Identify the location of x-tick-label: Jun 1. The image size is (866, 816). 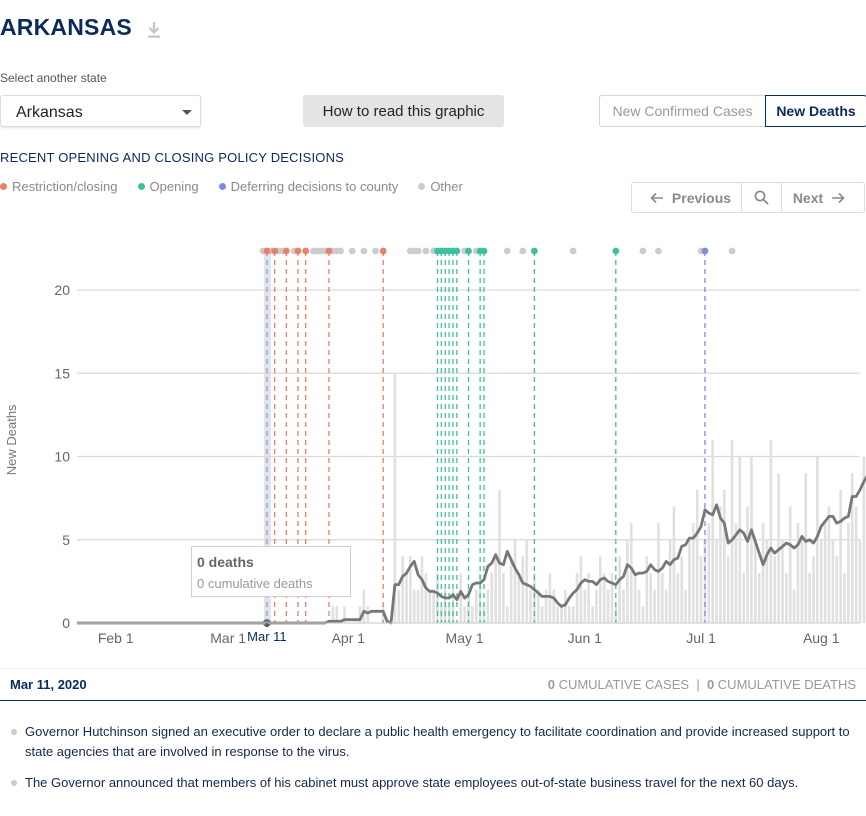
(585, 638).